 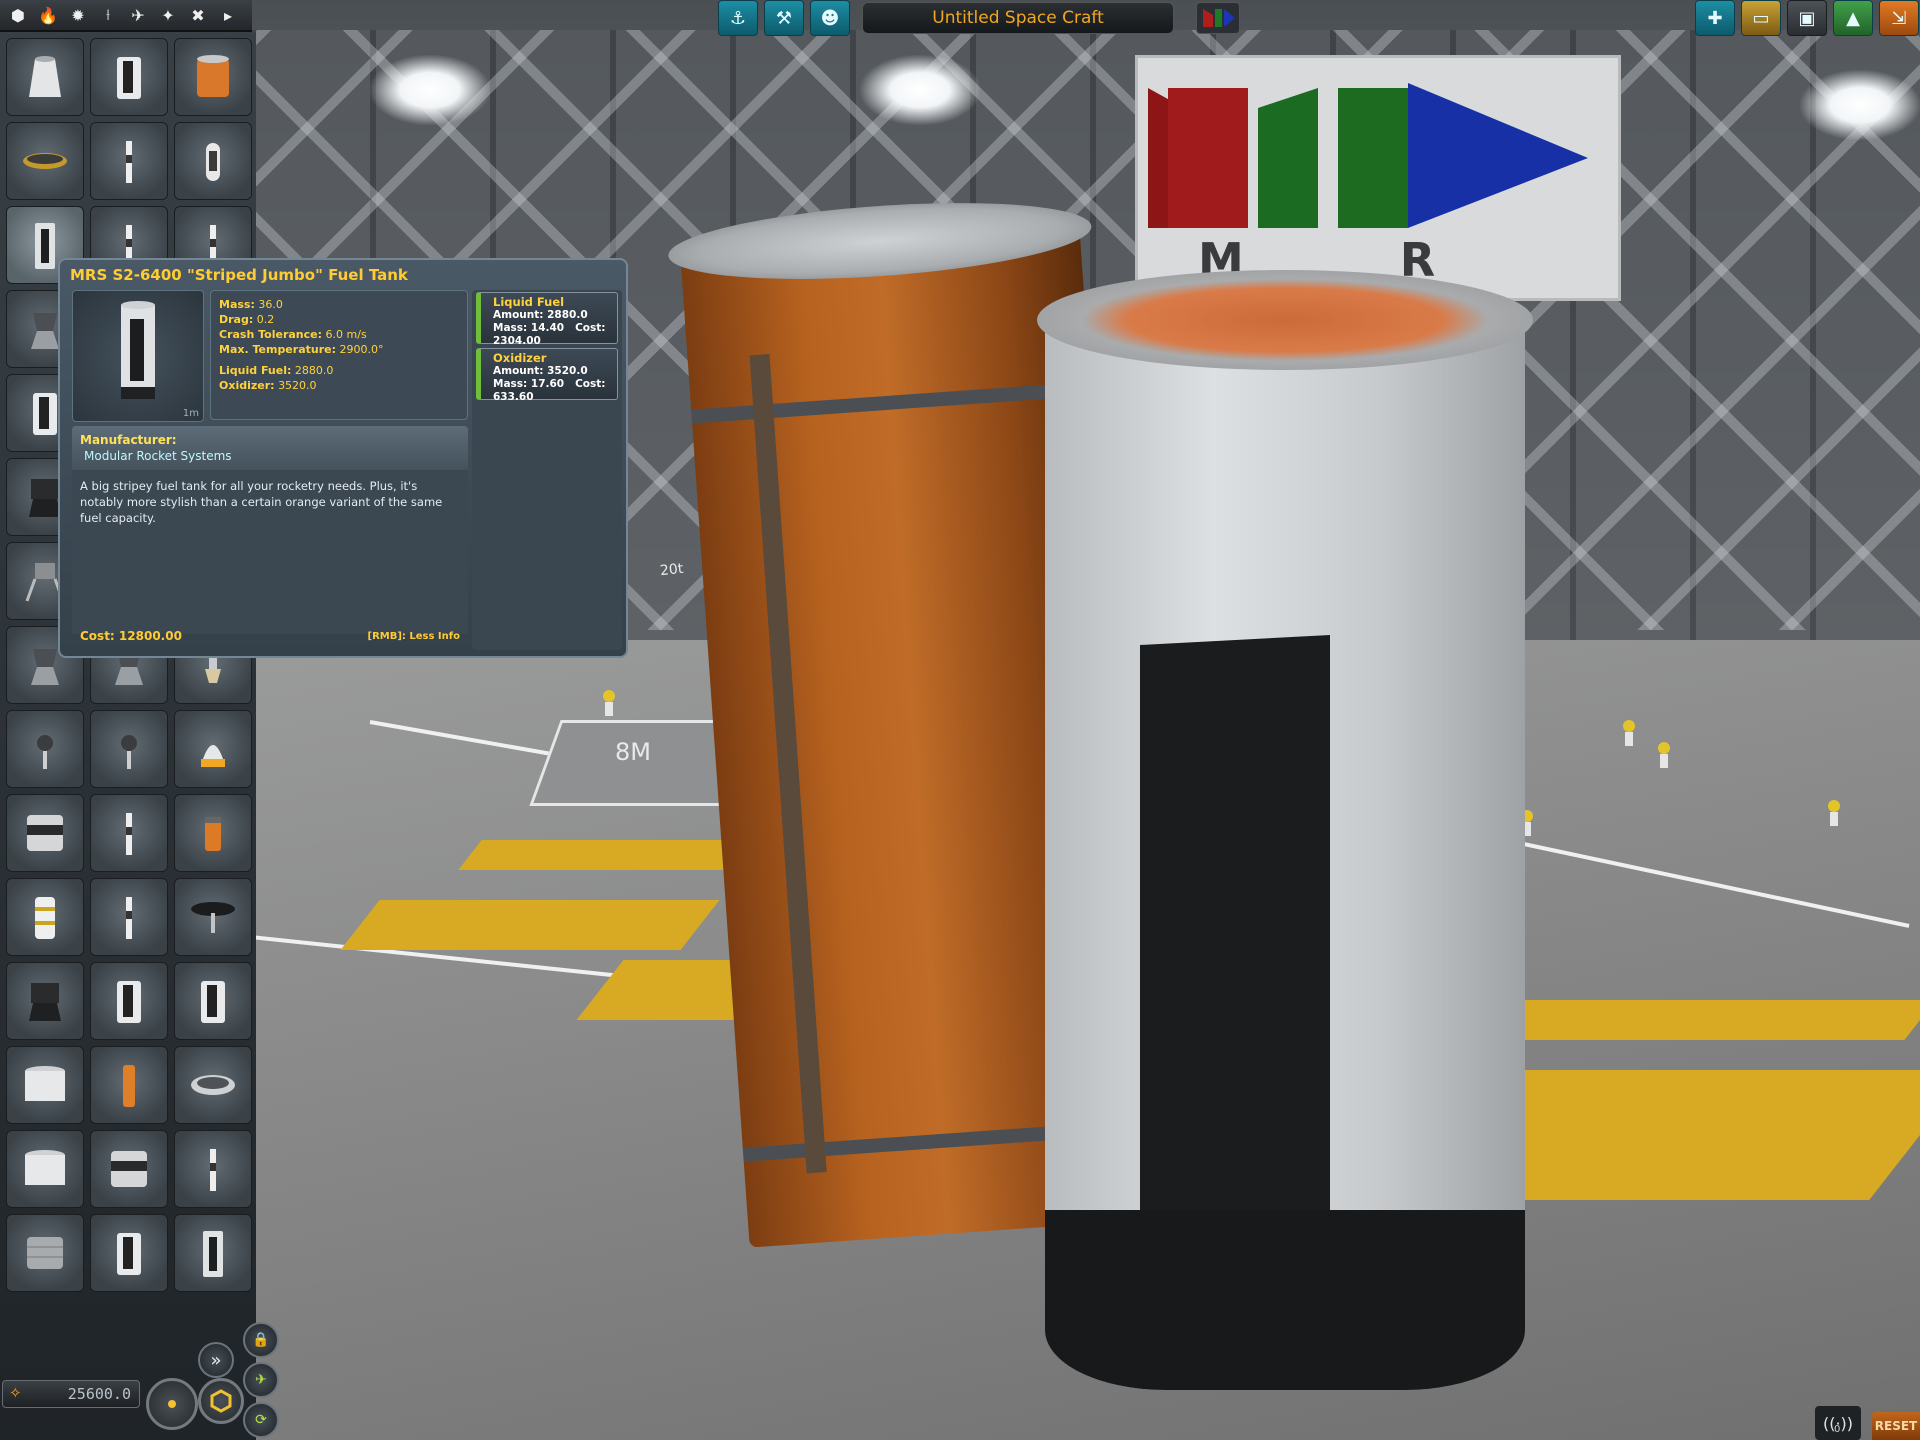 What do you see at coordinates (78, 15) in the screenshot?
I see `control-icon: ✹` at bounding box center [78, 15].